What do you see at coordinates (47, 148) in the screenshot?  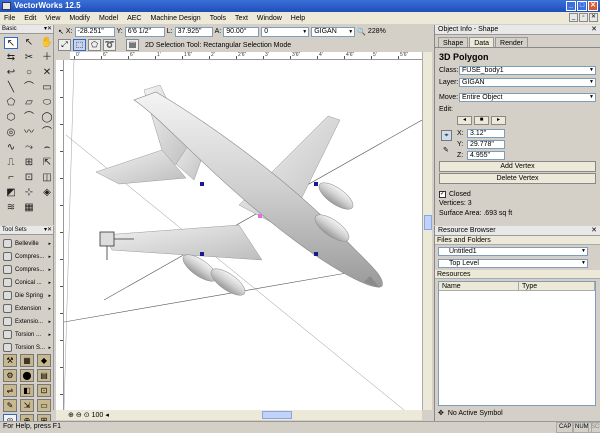 I see `basic-tool-icon: ⌢` at bounding box center [47, 148].